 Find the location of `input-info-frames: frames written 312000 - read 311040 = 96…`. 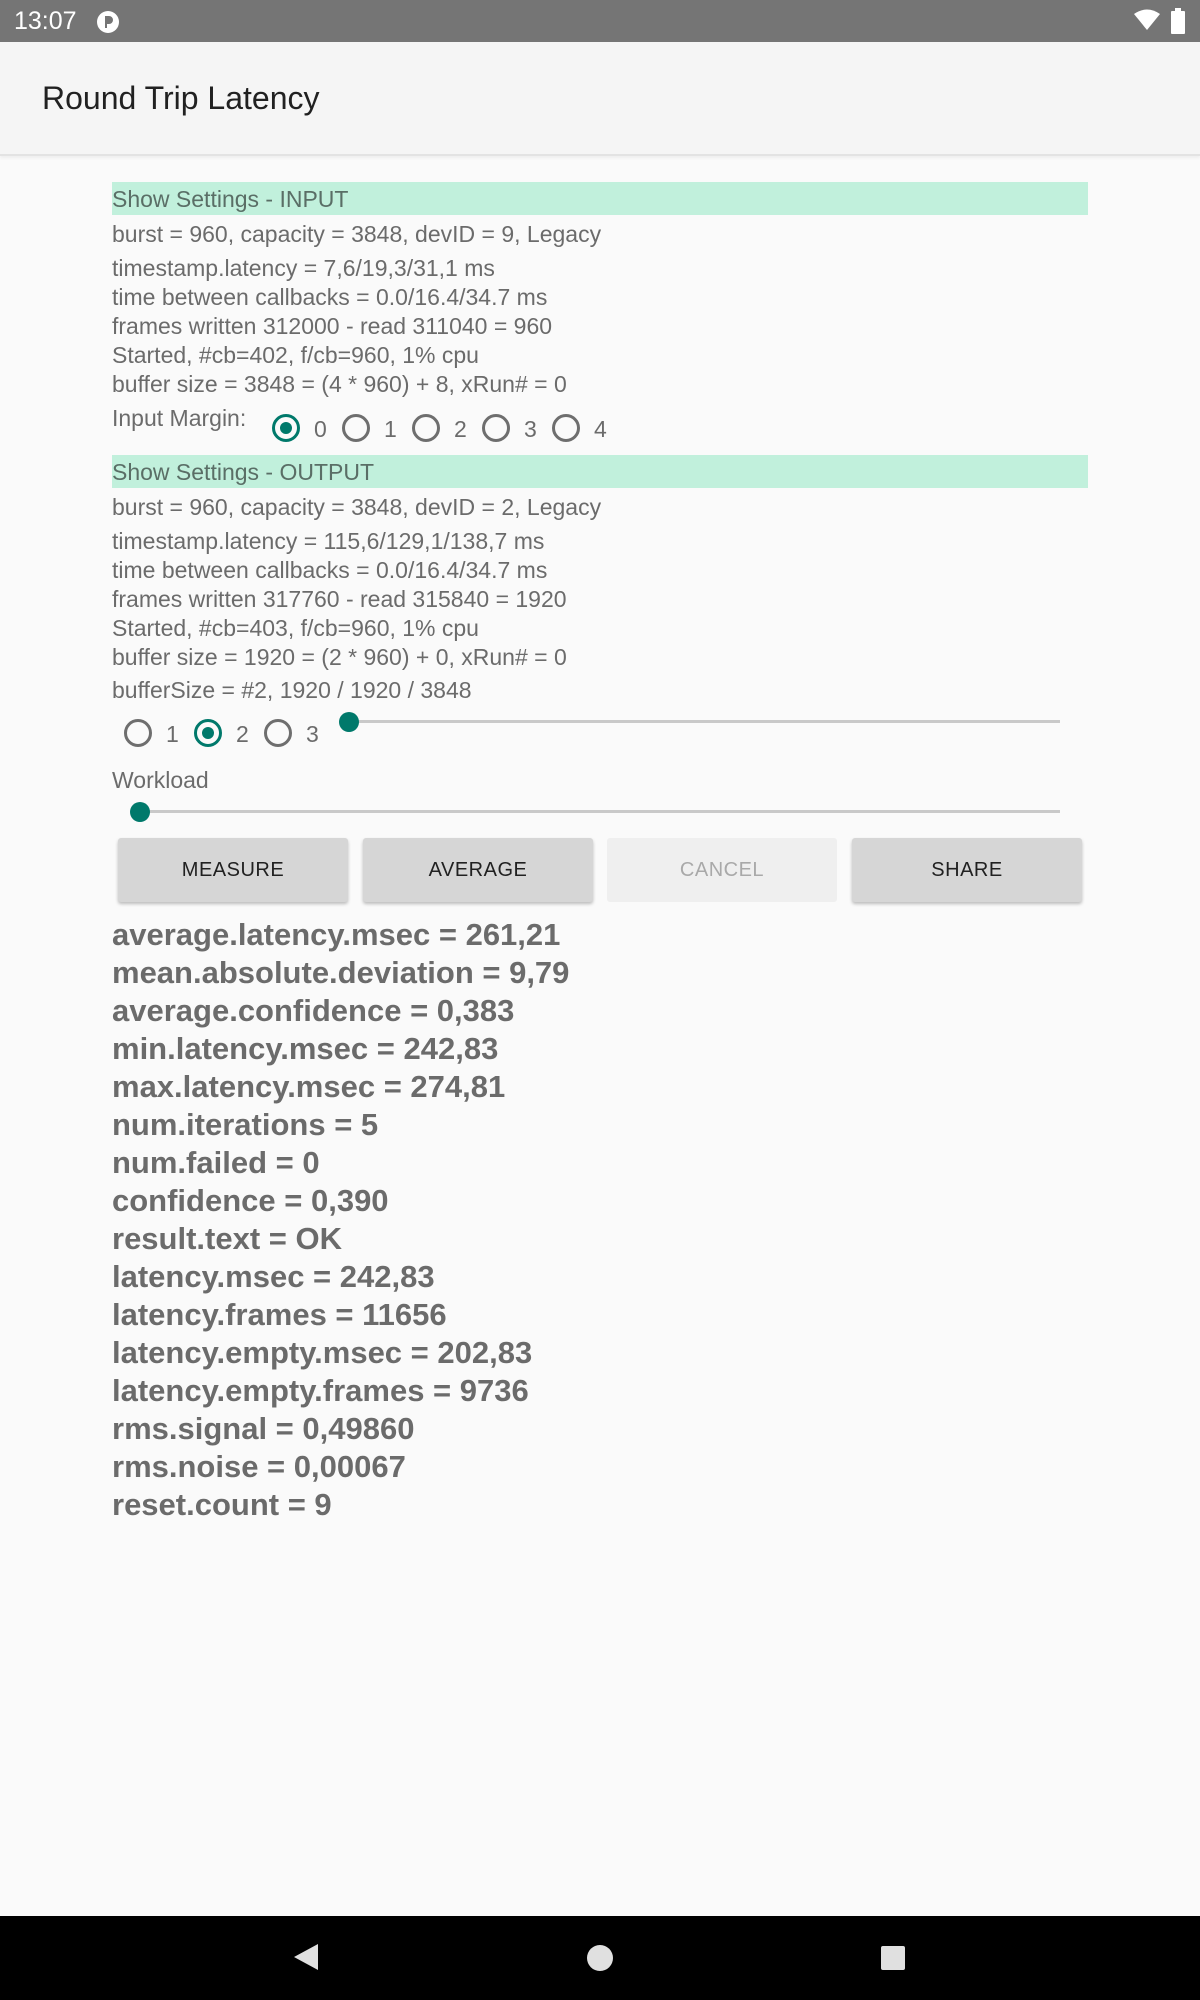

input-info-frames: frames written 312000 - read 311040 = 96… is located at coordinates (332, 326).